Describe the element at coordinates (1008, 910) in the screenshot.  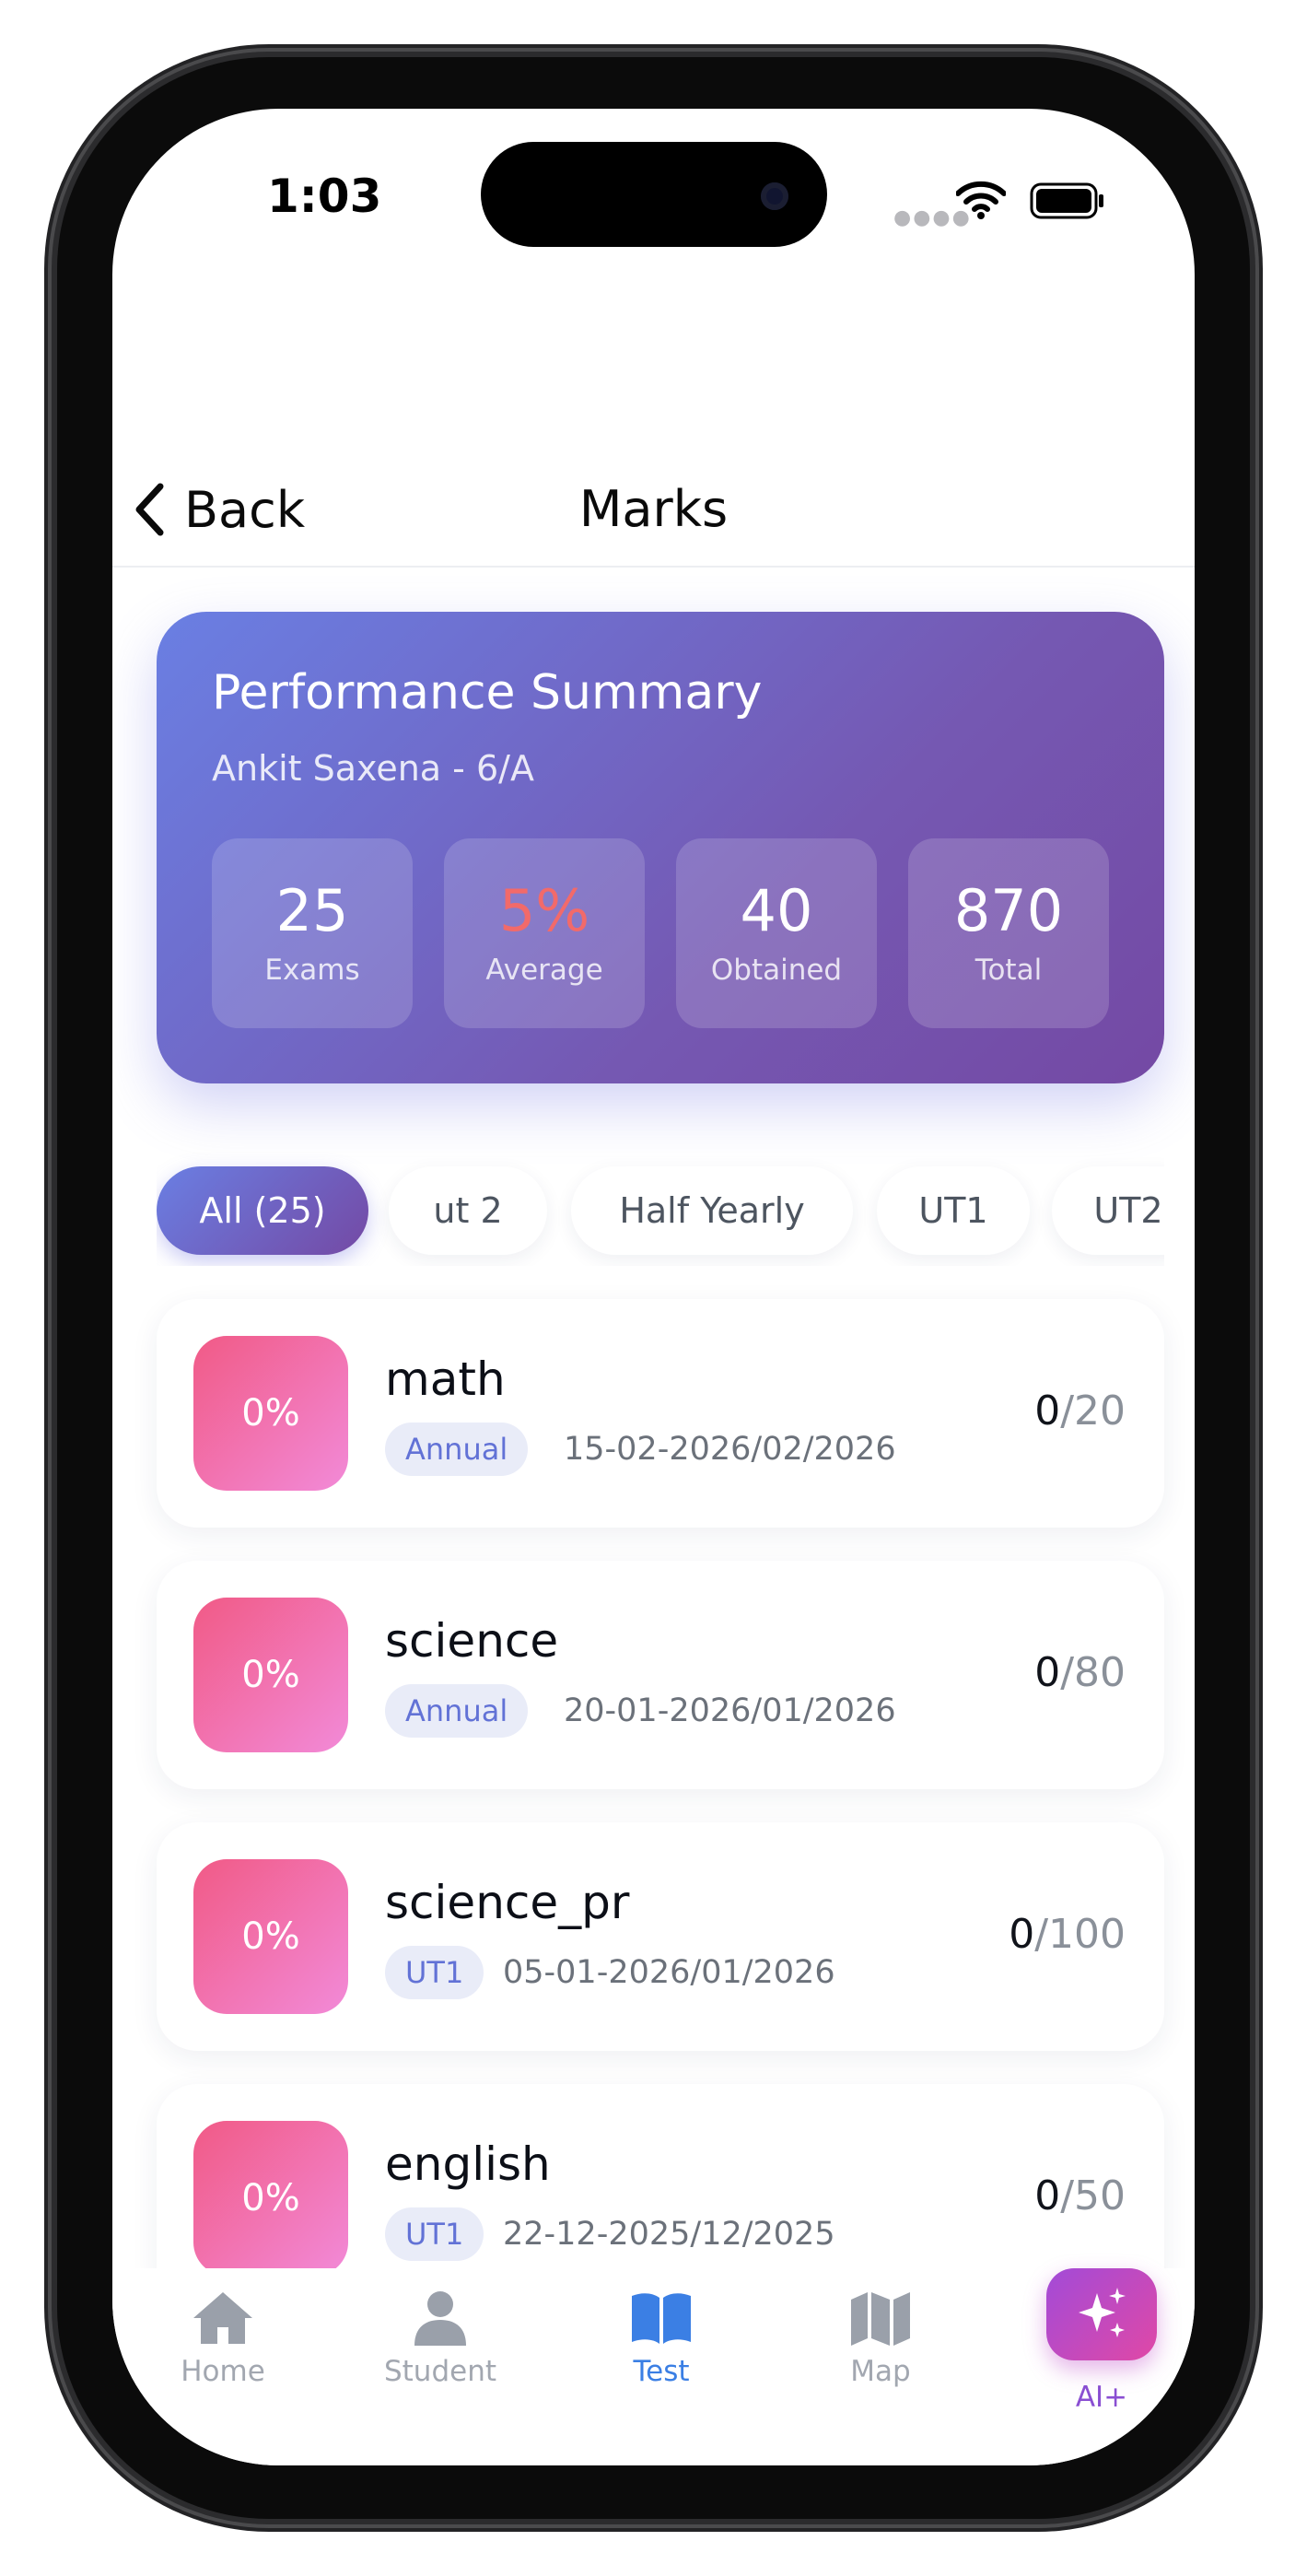
I see `stat-value: 870` at that location.